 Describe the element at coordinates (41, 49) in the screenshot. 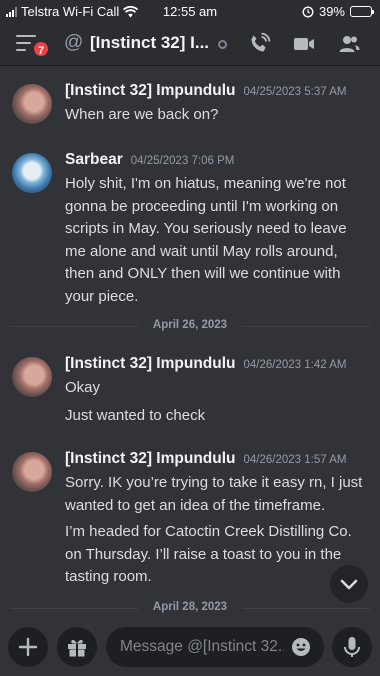

I see `unread-badge: 7` at that location.